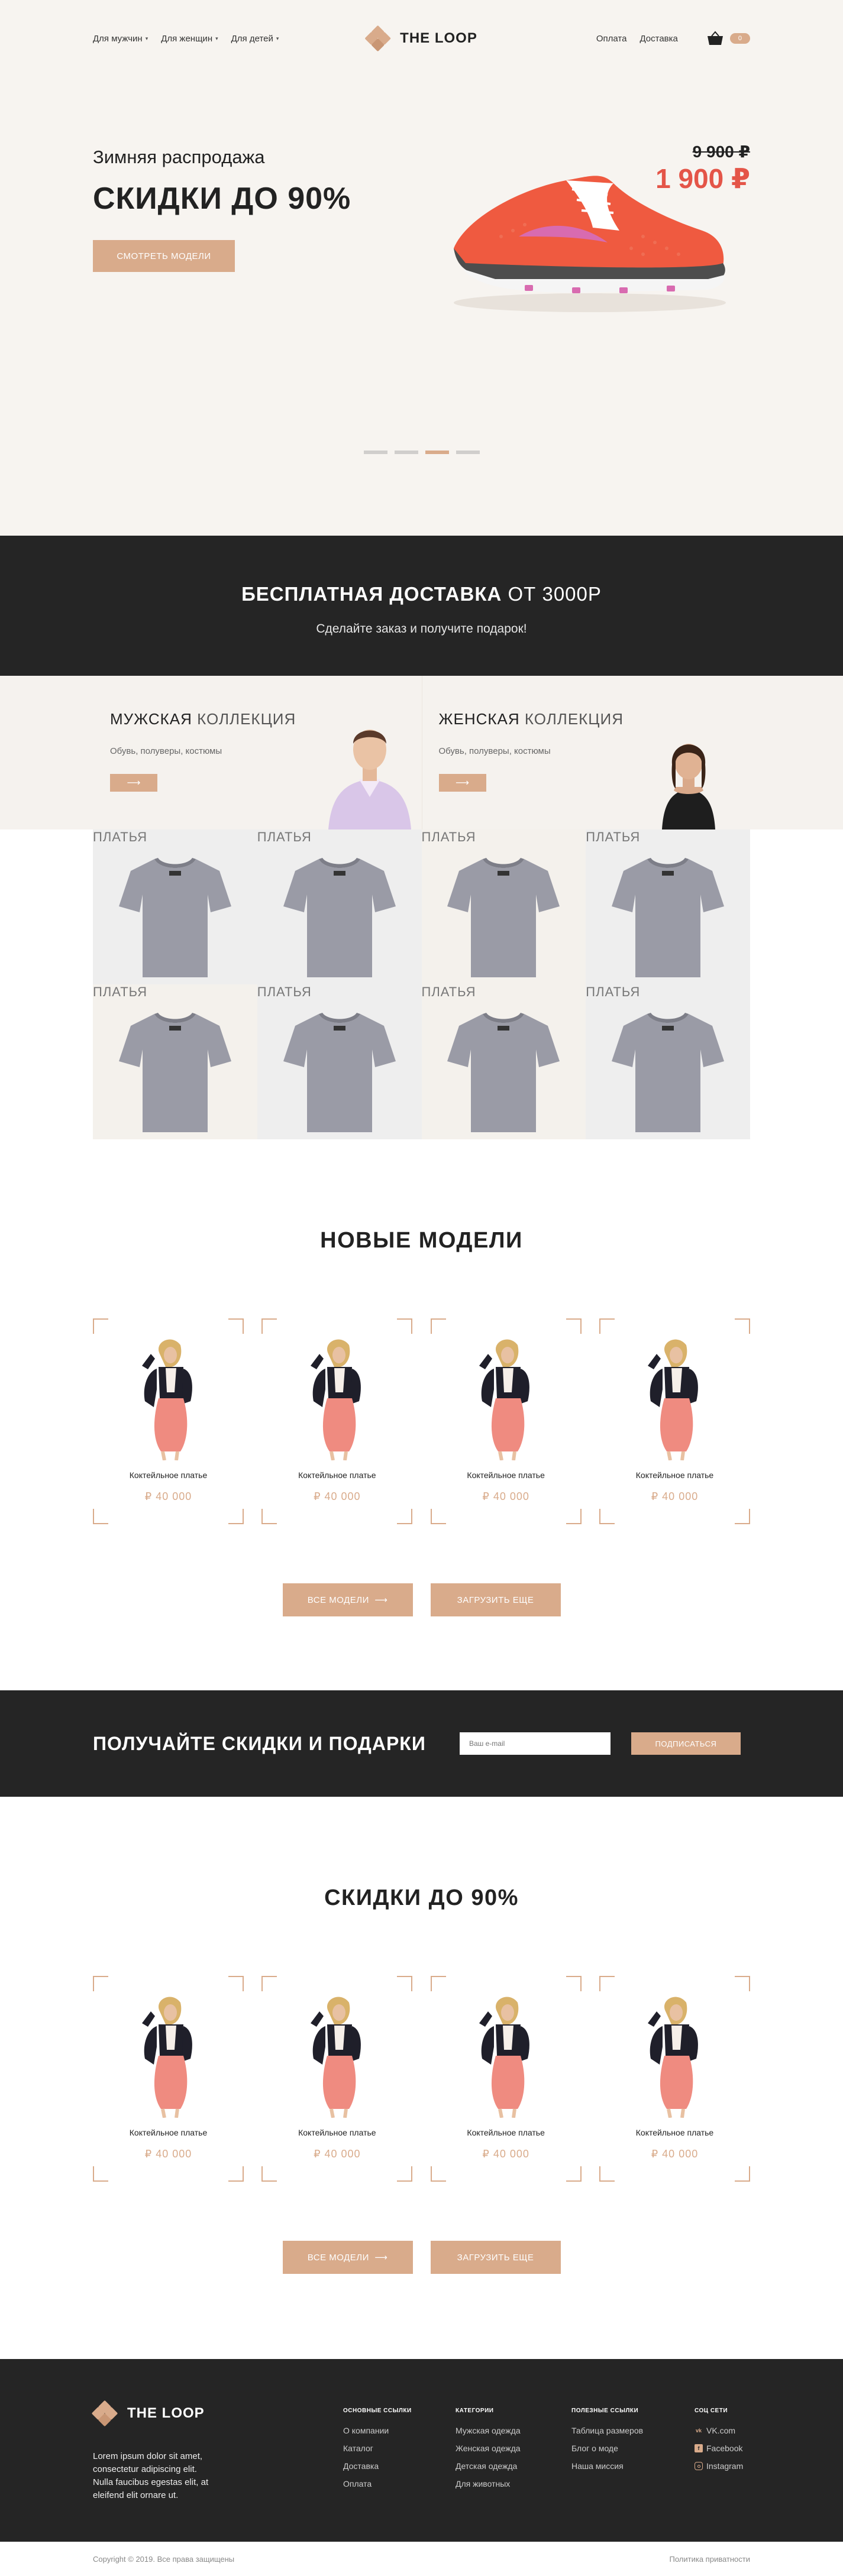 The width and height of the screenshot is (843, 2576). Describe the element at coordinates (203, 719) in the screenshot. I see `men-collection-title: МУЖСКАЯ КОЛЛЕКЦИЯ` at that location.